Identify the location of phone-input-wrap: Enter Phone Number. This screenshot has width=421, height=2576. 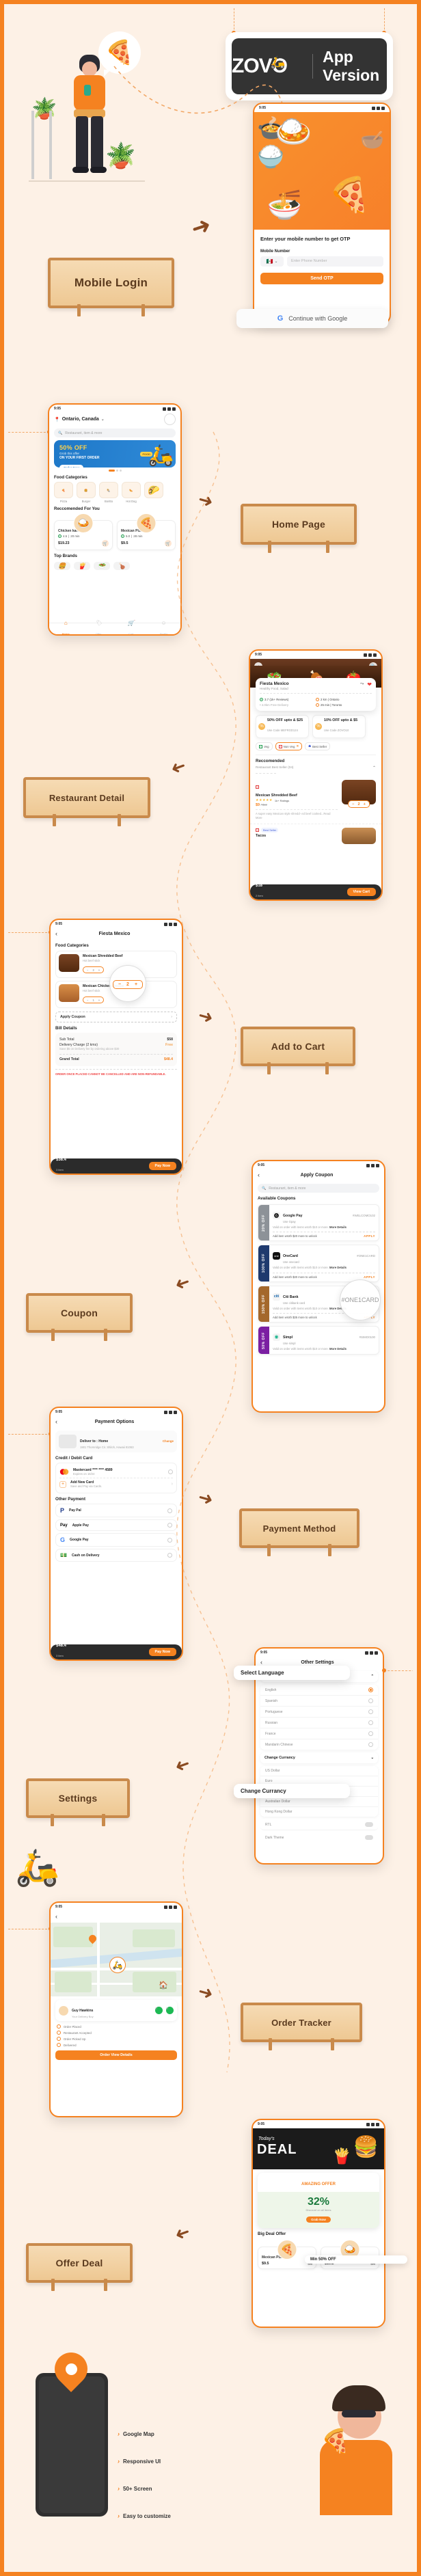
(335, 262).